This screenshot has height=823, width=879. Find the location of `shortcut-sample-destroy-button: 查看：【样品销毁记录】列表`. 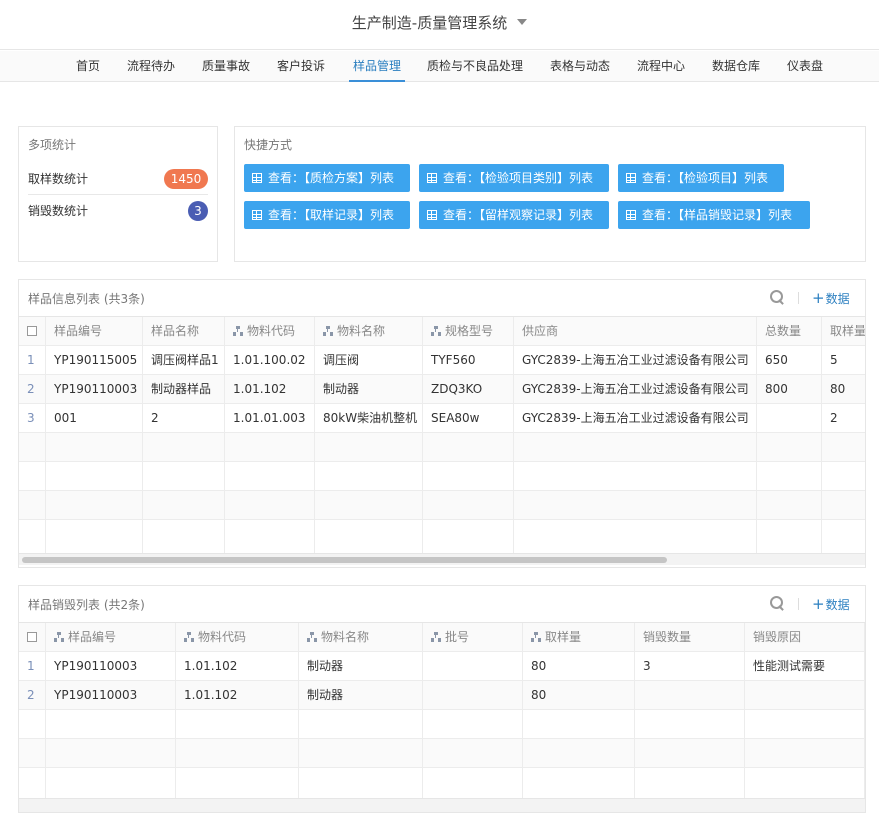

shortcut-sample-destroy-button: 查看：【样品销毁记录】列表 is located at coordinates (714, 215).